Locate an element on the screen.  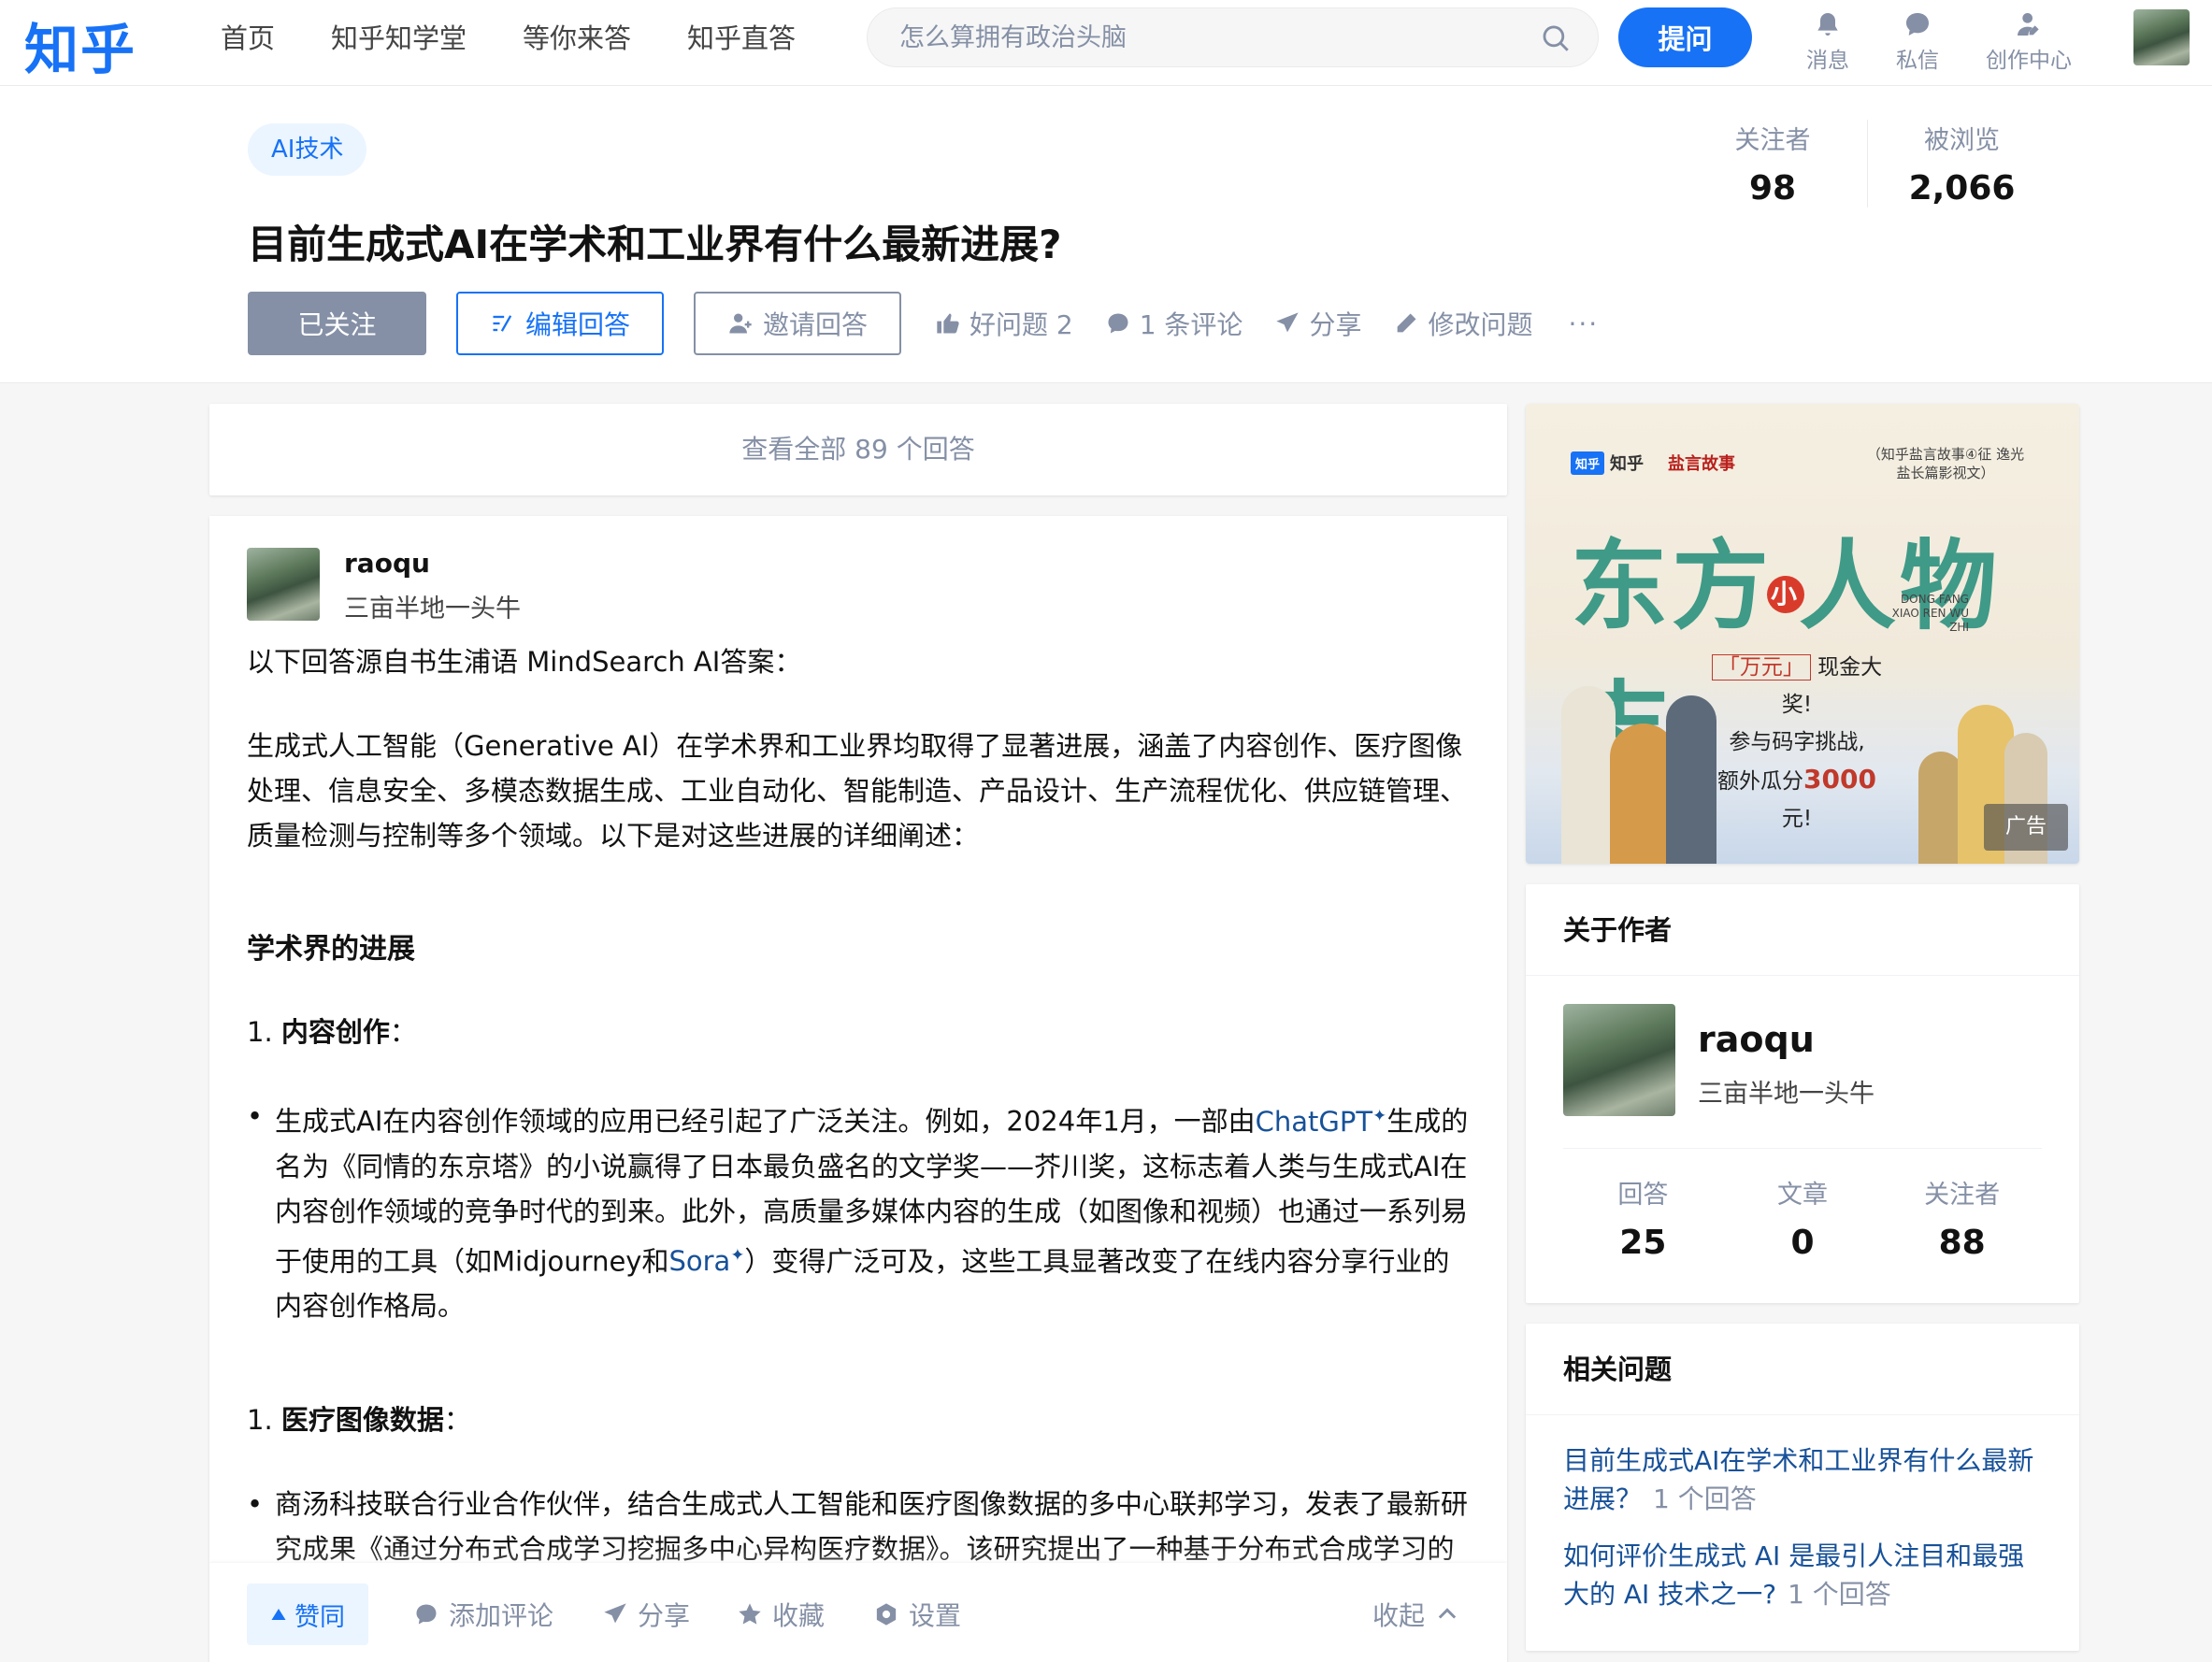
about-author-card: 关于作者 raoqu 三亩半地一头牛 回答 25 文章 0 关注者 88 is located at coordinates (1802, 1093).